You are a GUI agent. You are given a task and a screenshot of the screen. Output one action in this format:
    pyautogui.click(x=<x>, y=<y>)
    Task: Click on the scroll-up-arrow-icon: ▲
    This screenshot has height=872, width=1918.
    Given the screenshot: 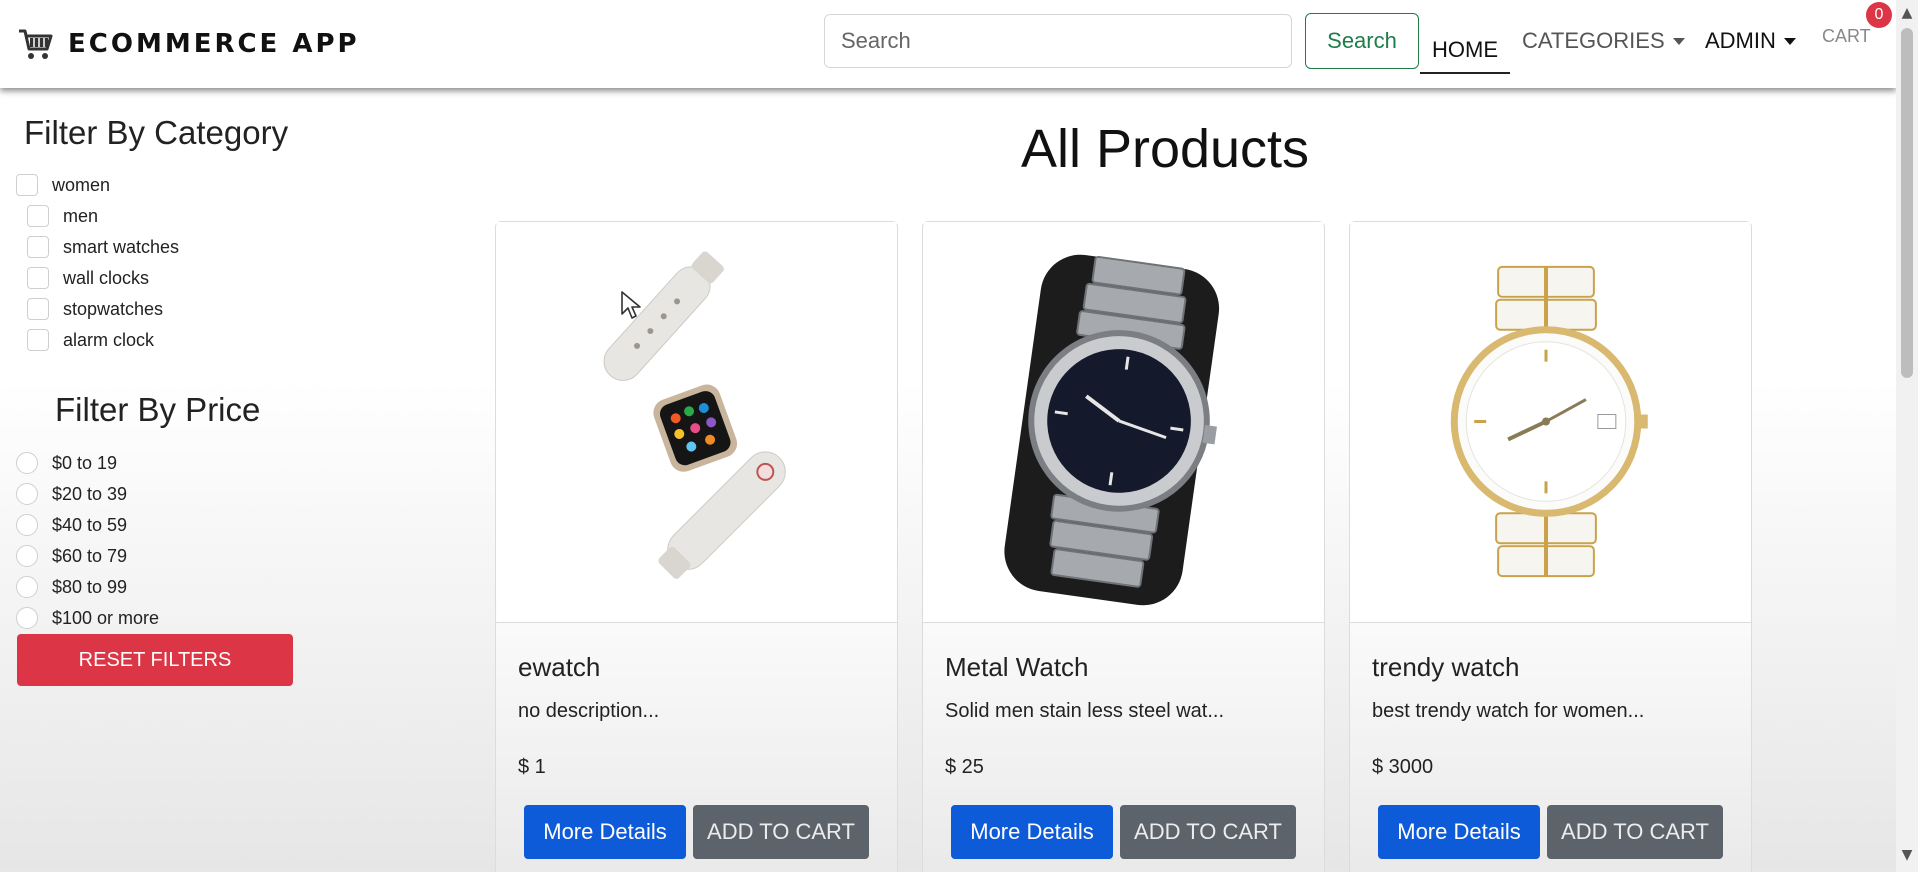 What is the action you would take?
    pyautogui.click(x=1907, y=13)
    